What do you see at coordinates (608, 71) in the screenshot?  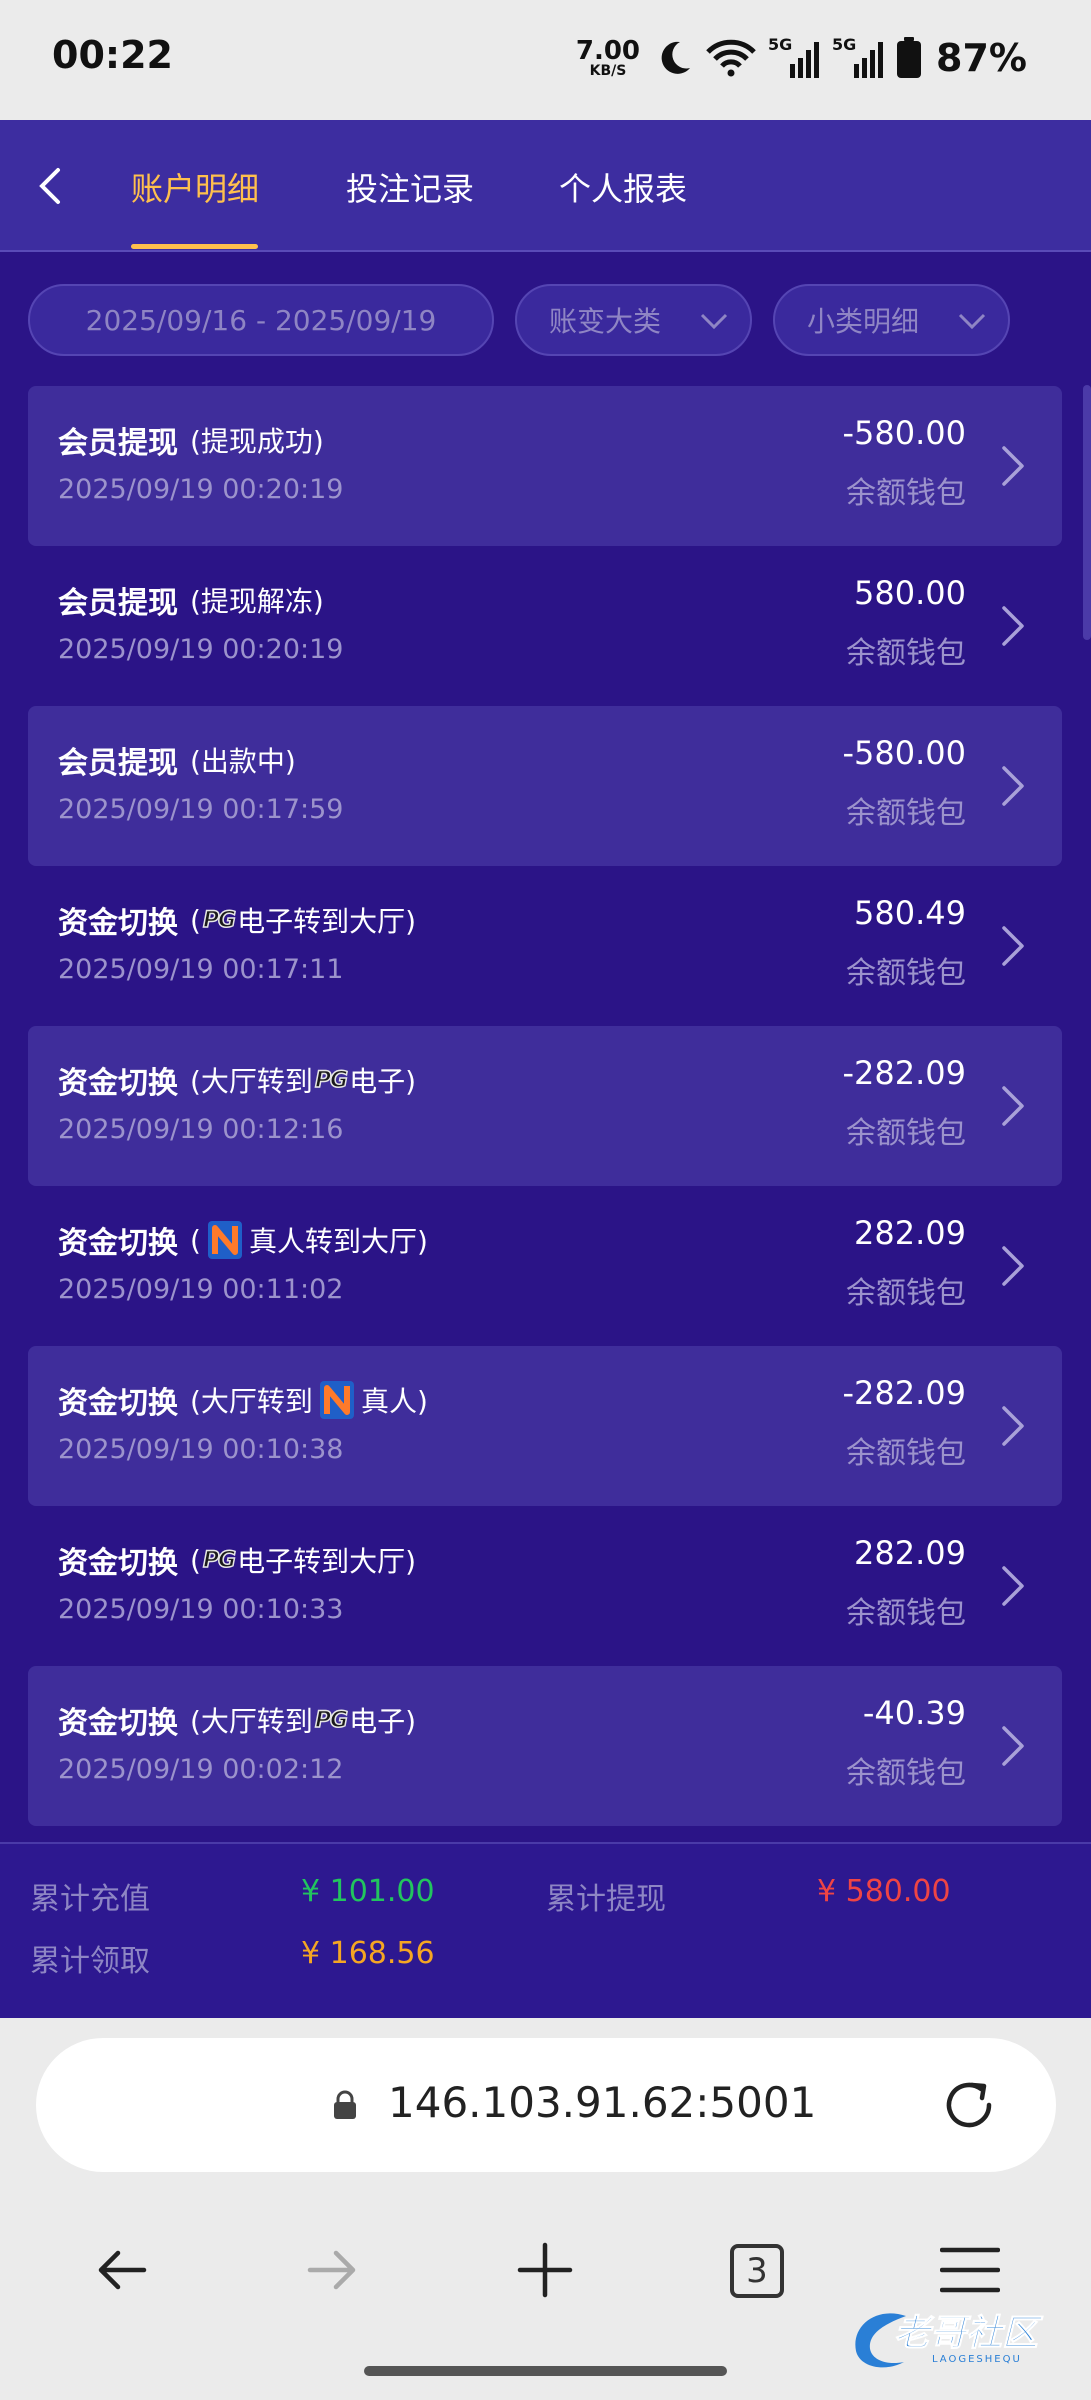 I see `net-speed-unit: KB/S` at bounding box center [608, 71].